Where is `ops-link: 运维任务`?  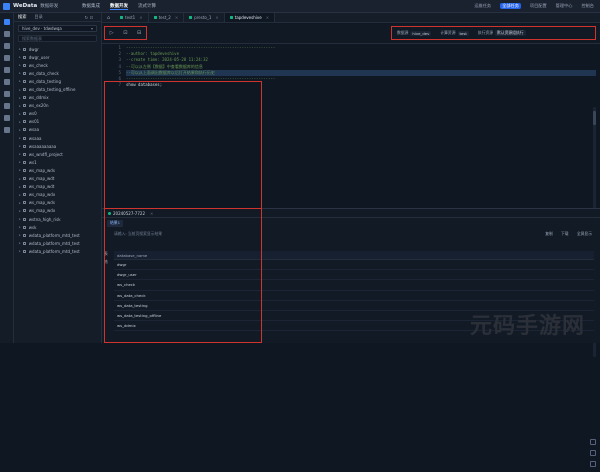 ops-link: 运维任务 is located at coordinates (482, 6).